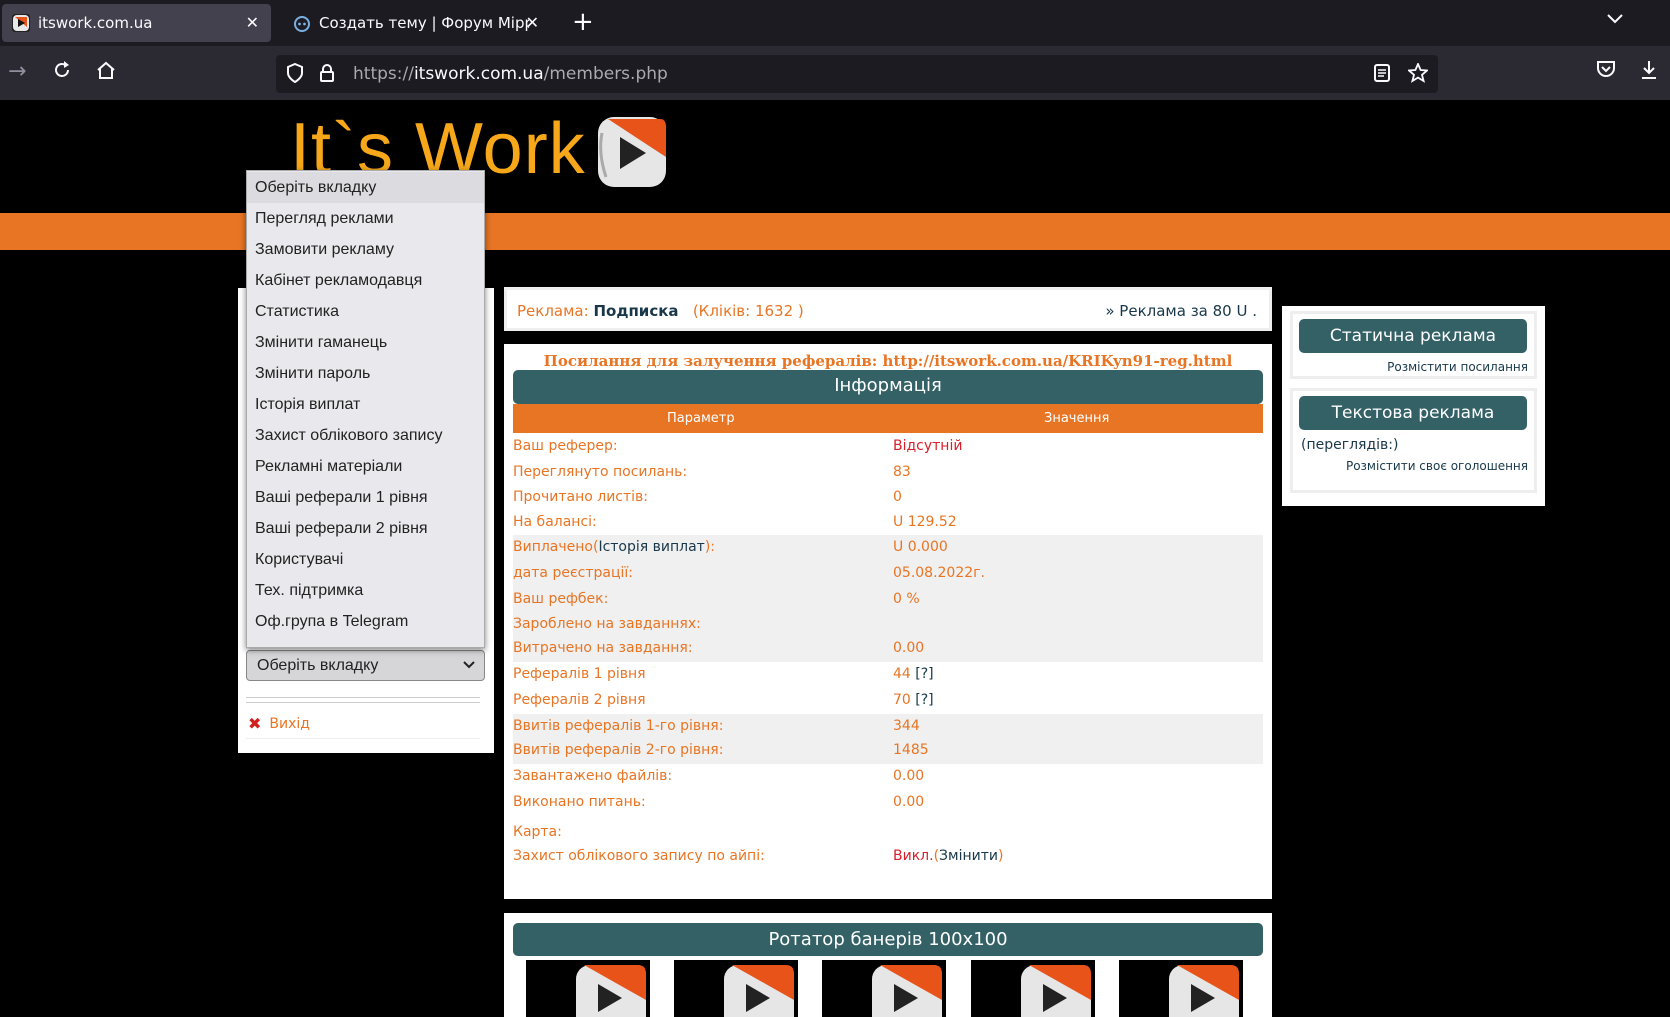  I want to click on table-row: Карта:, so click(888, 833).